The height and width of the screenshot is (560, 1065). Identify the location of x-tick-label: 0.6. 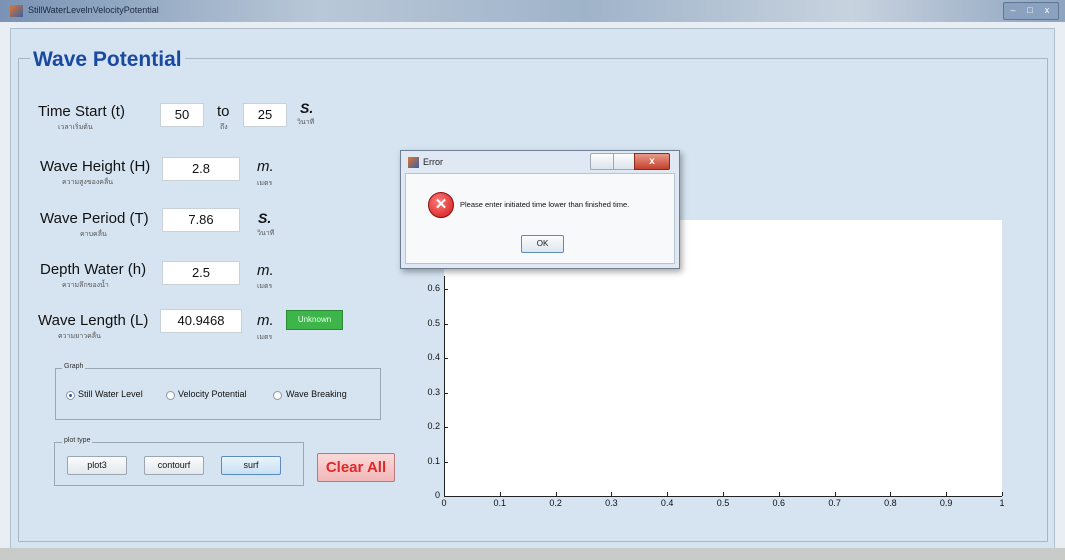
(779, 503).